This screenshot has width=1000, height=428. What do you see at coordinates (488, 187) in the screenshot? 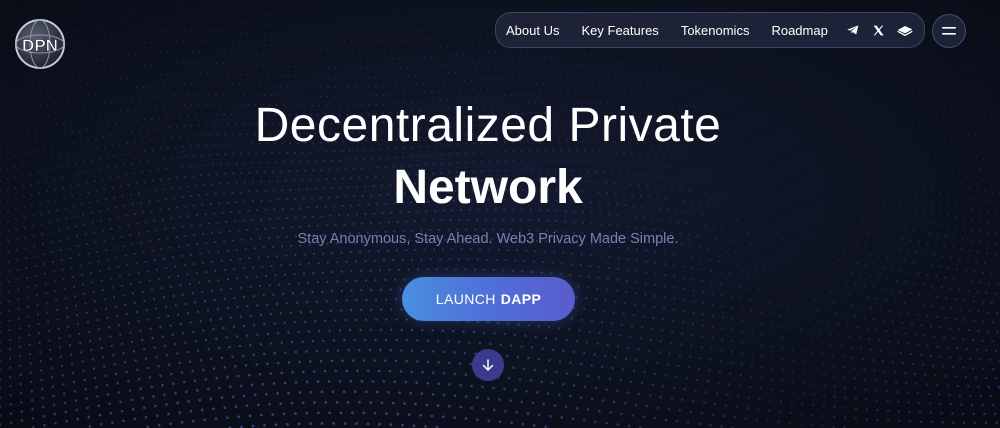
I see `hero-title-line2: Network` at bounding box center [488, 187].